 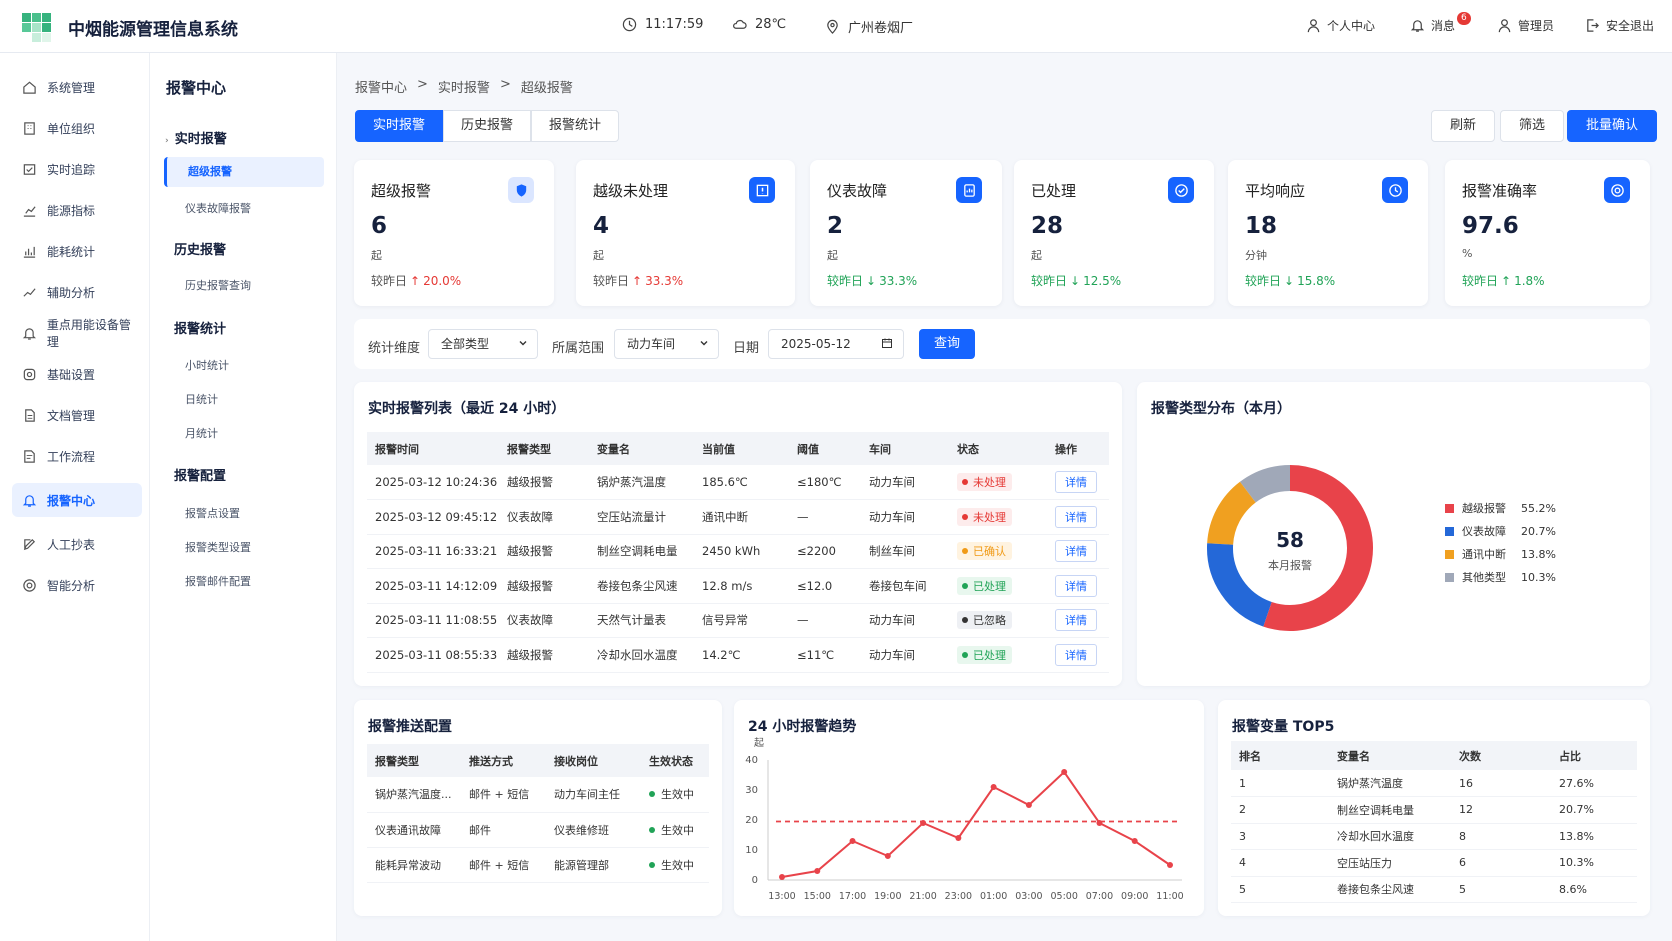 What do you see at coordinates (751, 760) in the screenshot?
I see `y-tick-label: 40` at bounding box center [751, 760].